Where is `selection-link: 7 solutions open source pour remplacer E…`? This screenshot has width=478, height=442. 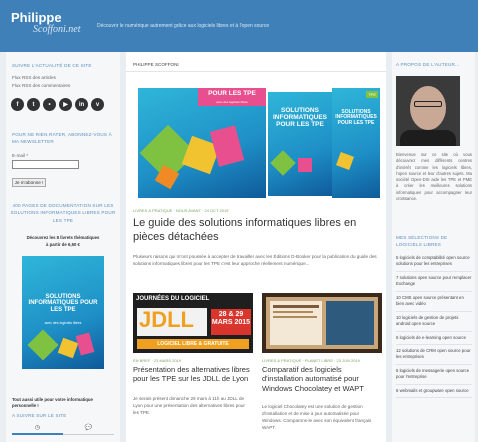
selection-link: 7 solutions open source pour remplacer E… is located at coordinates (434, 282).